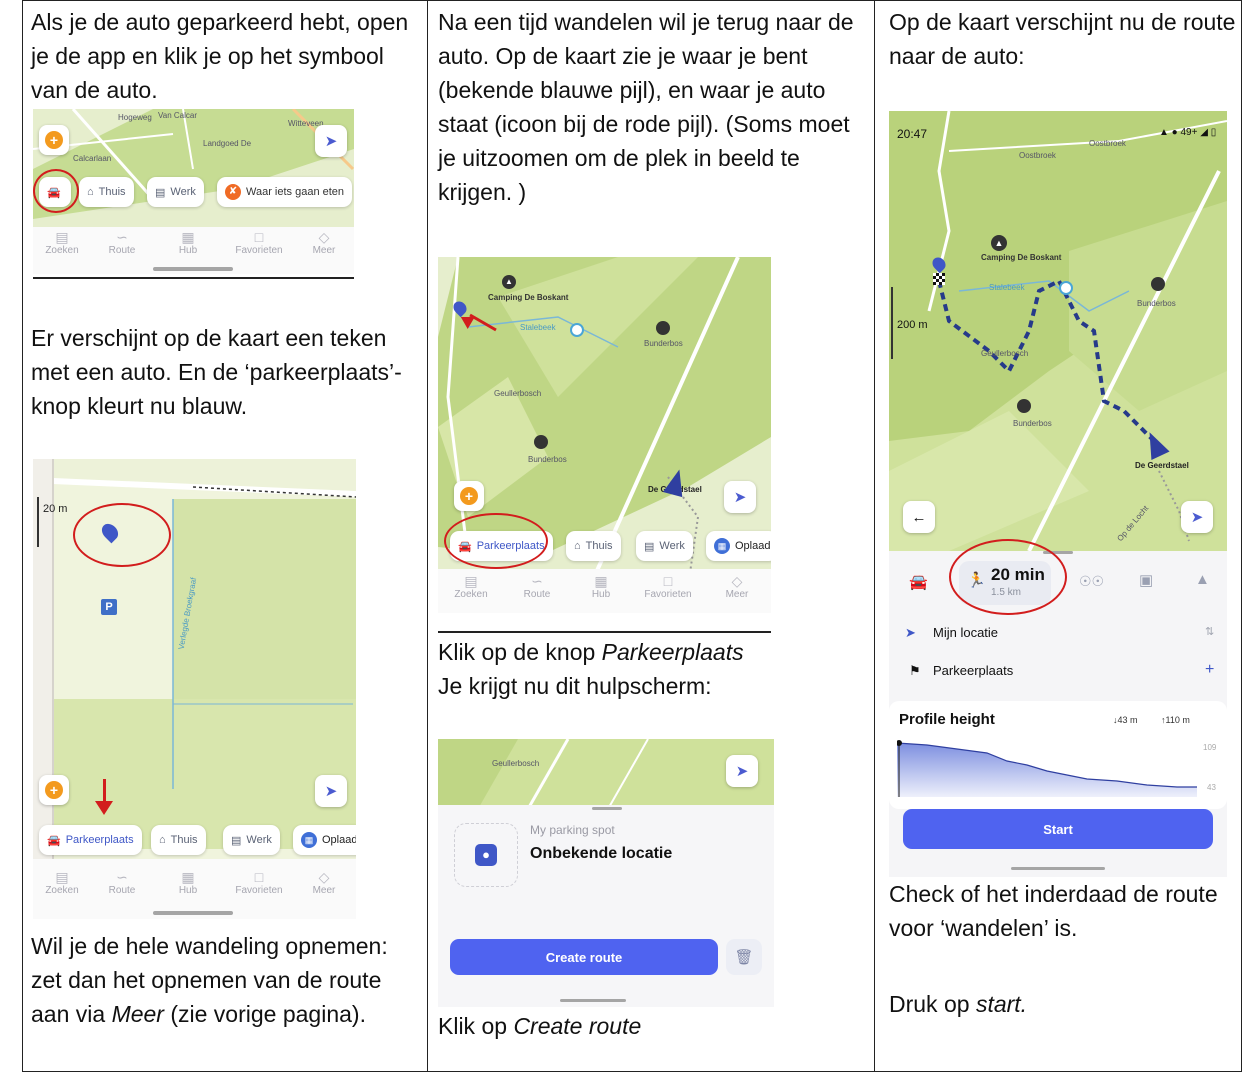 The height and width of the screenshot is (1072, 1251). I want to click on trash-icon: 🗑, so click(744, 957).